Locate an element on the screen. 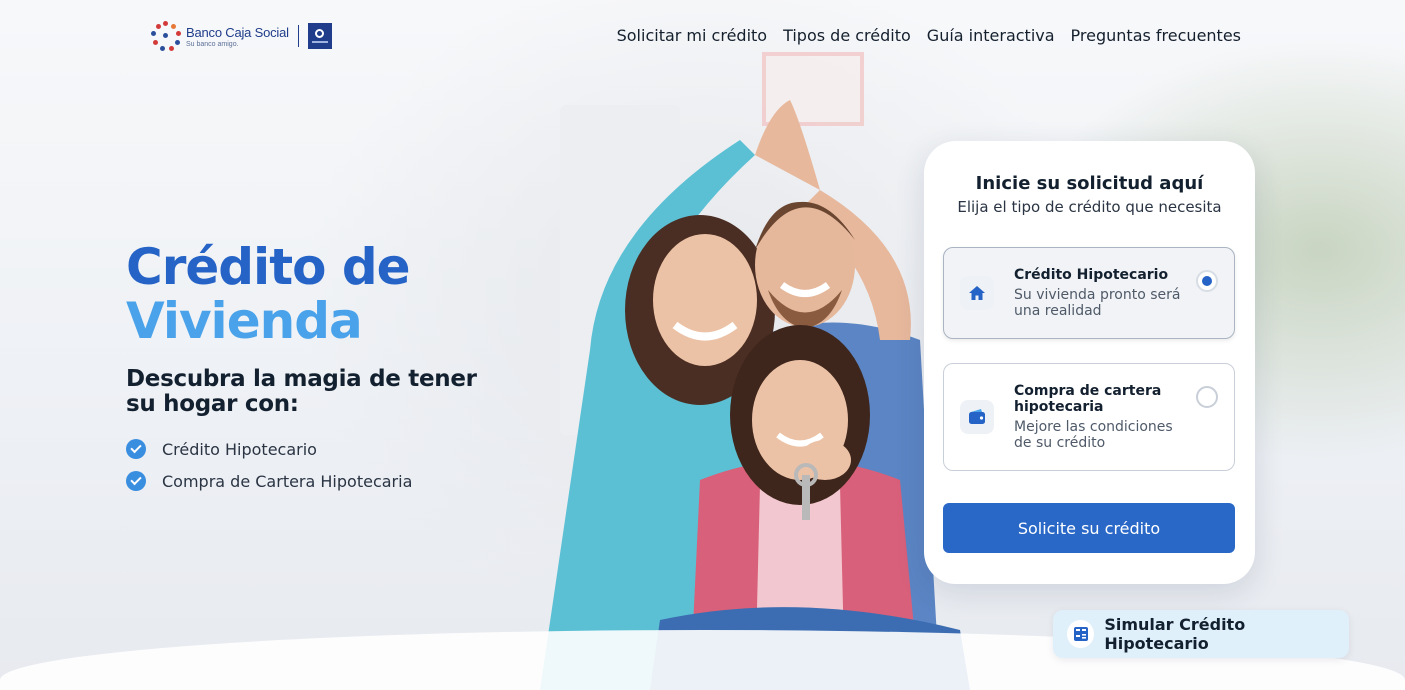  hero-title-line2: Vivienda is located at coordinates (244, 321).